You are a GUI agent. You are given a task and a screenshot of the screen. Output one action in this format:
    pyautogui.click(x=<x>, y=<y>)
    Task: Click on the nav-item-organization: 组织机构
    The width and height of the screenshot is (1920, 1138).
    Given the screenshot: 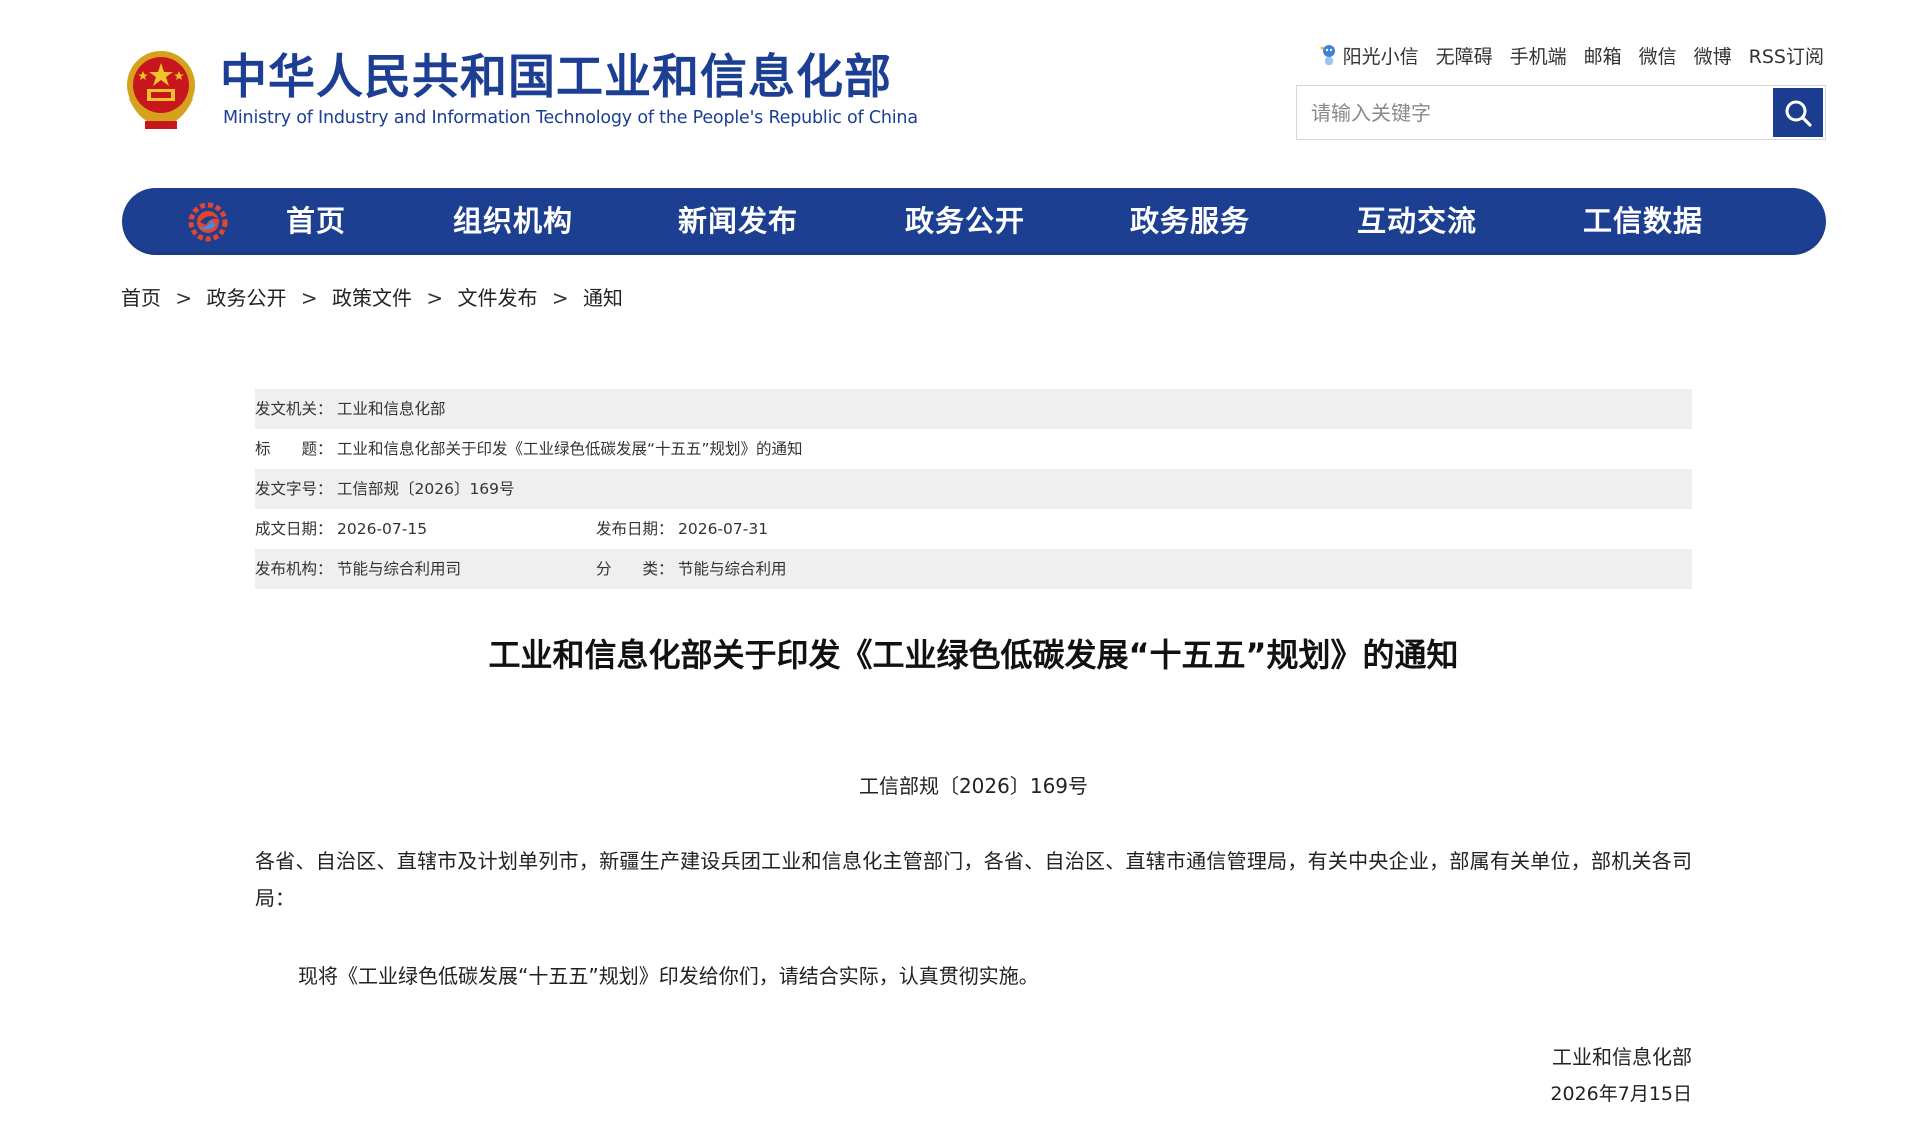 What is the action you would take?
    pyautogui.click(x=513, y=221)
    